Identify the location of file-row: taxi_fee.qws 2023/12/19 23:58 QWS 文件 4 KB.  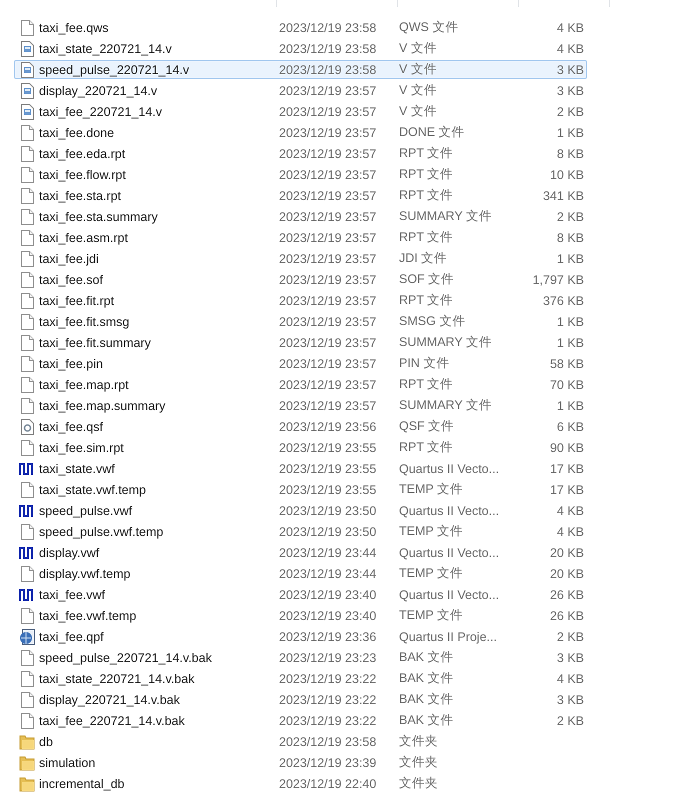
(300, 27).